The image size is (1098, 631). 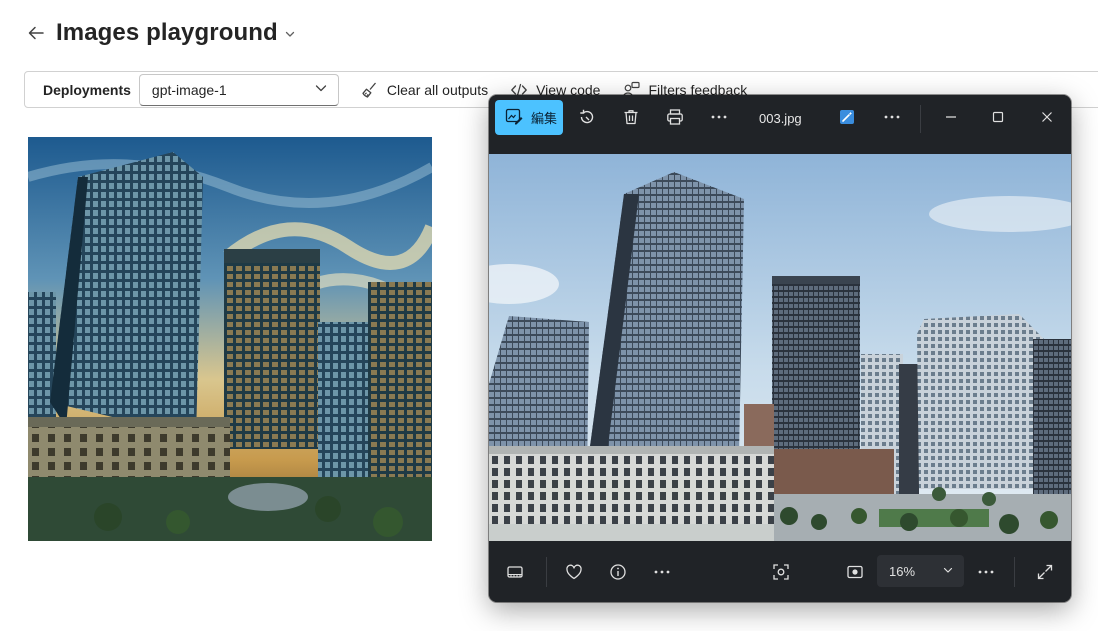 I want to click on page-title: Images playground, so click(x=167, y=32).